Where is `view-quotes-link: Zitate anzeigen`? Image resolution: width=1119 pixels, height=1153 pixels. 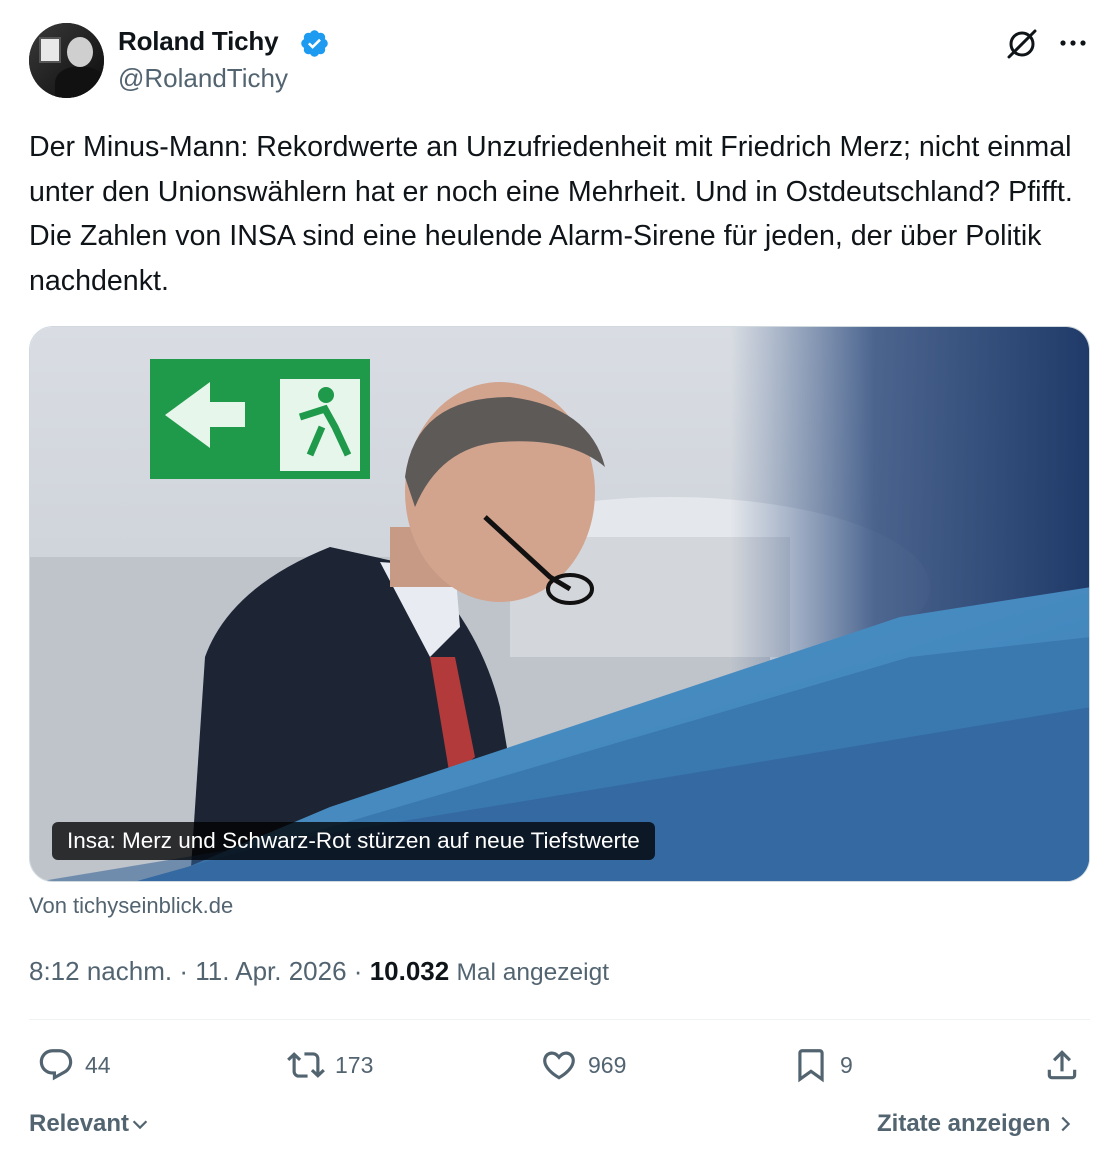 view-quotes-link: Zitate anzeigen is located at coordinates (976, 1124).